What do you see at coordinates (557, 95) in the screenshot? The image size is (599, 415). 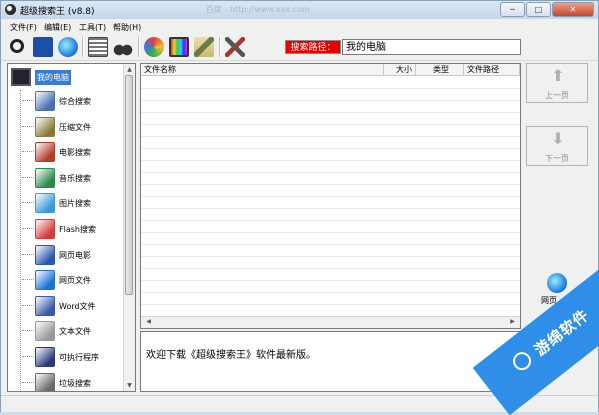 I see `prev-page-label: 上一页` at bounding box center [557, 95].